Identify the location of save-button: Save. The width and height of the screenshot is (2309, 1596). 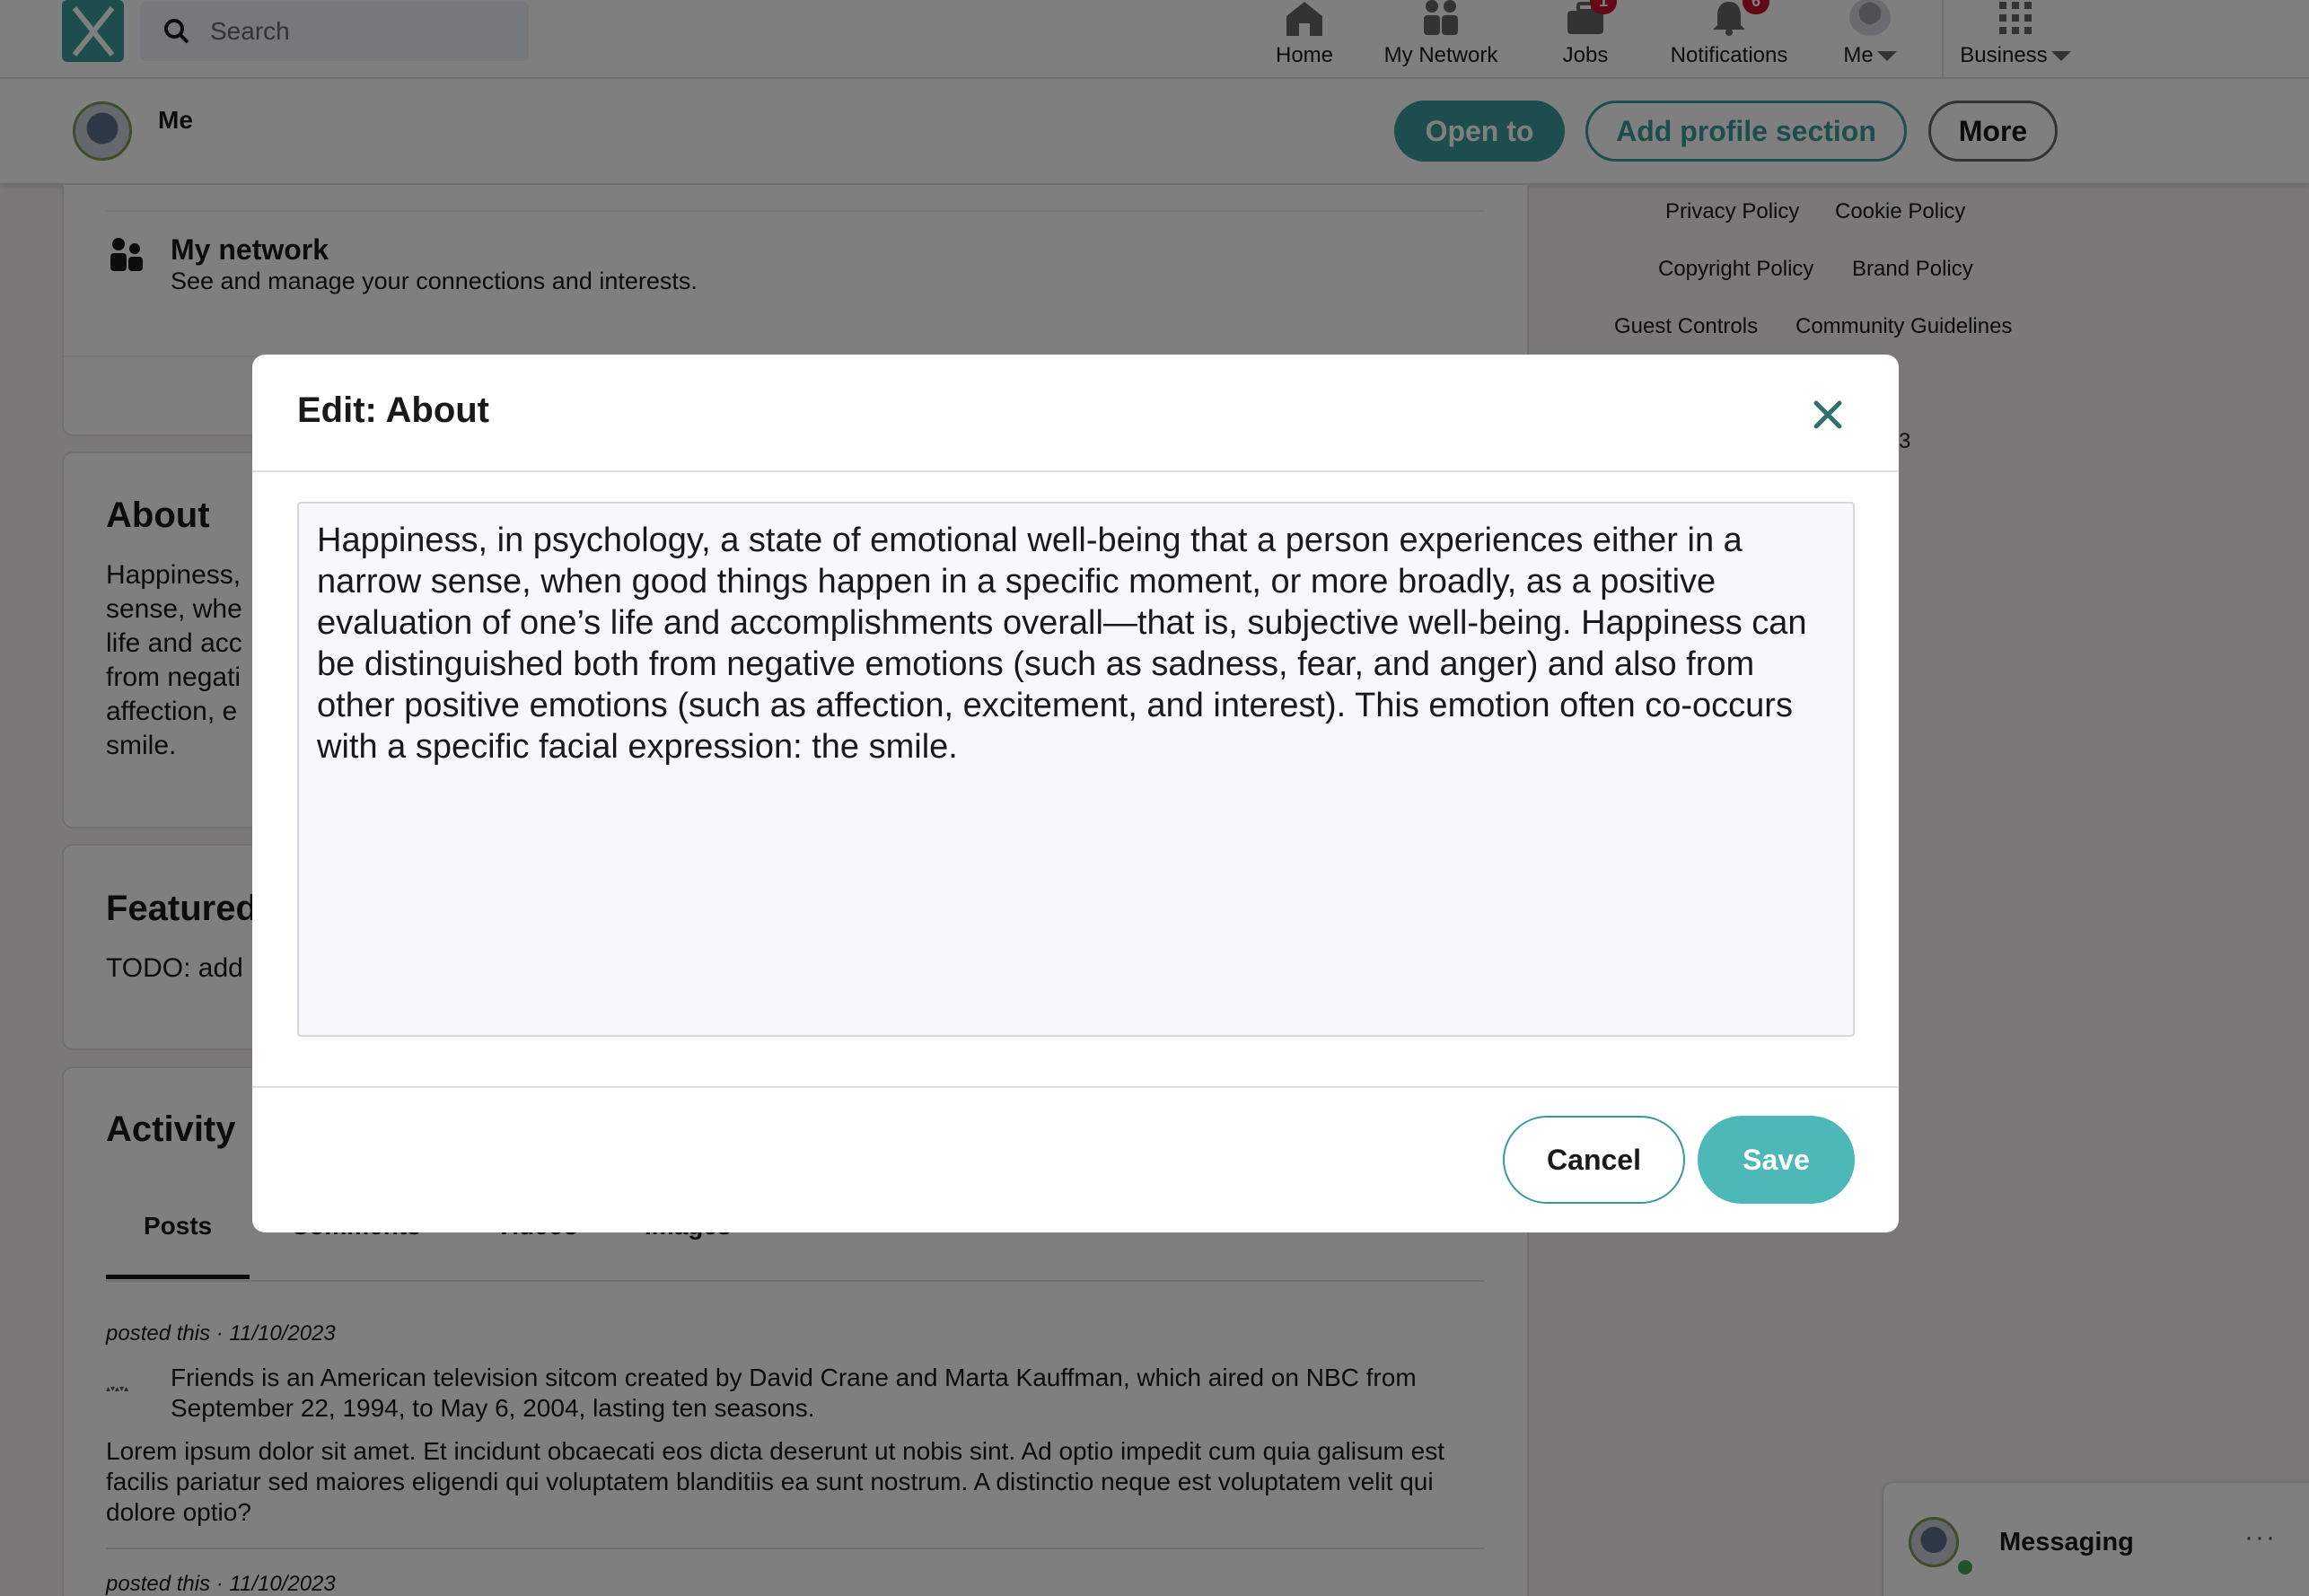
(1776, 1160).